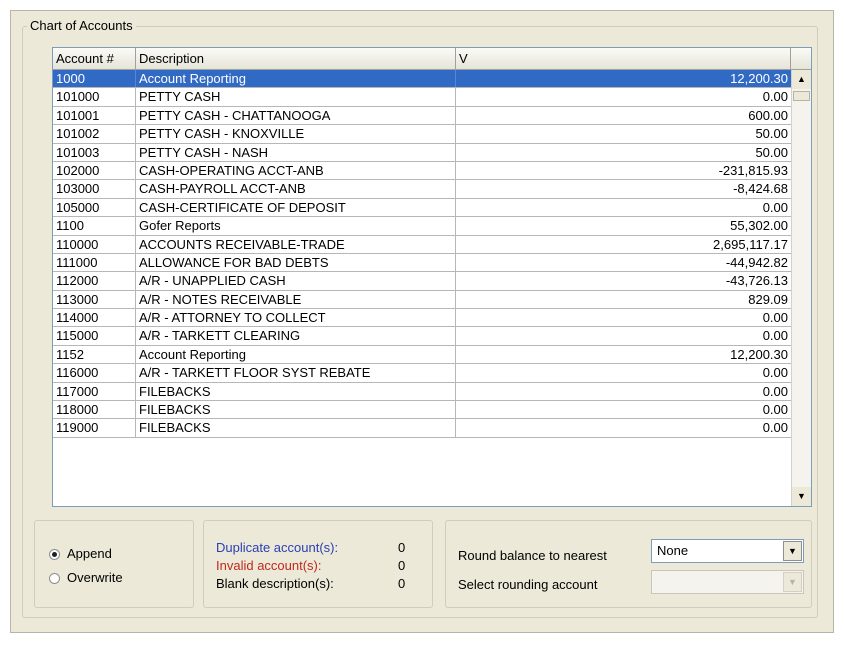  Describe the element at coordinates (275, 583) in the screenshot. I see `blank-label: Blank description(s):` at that location.